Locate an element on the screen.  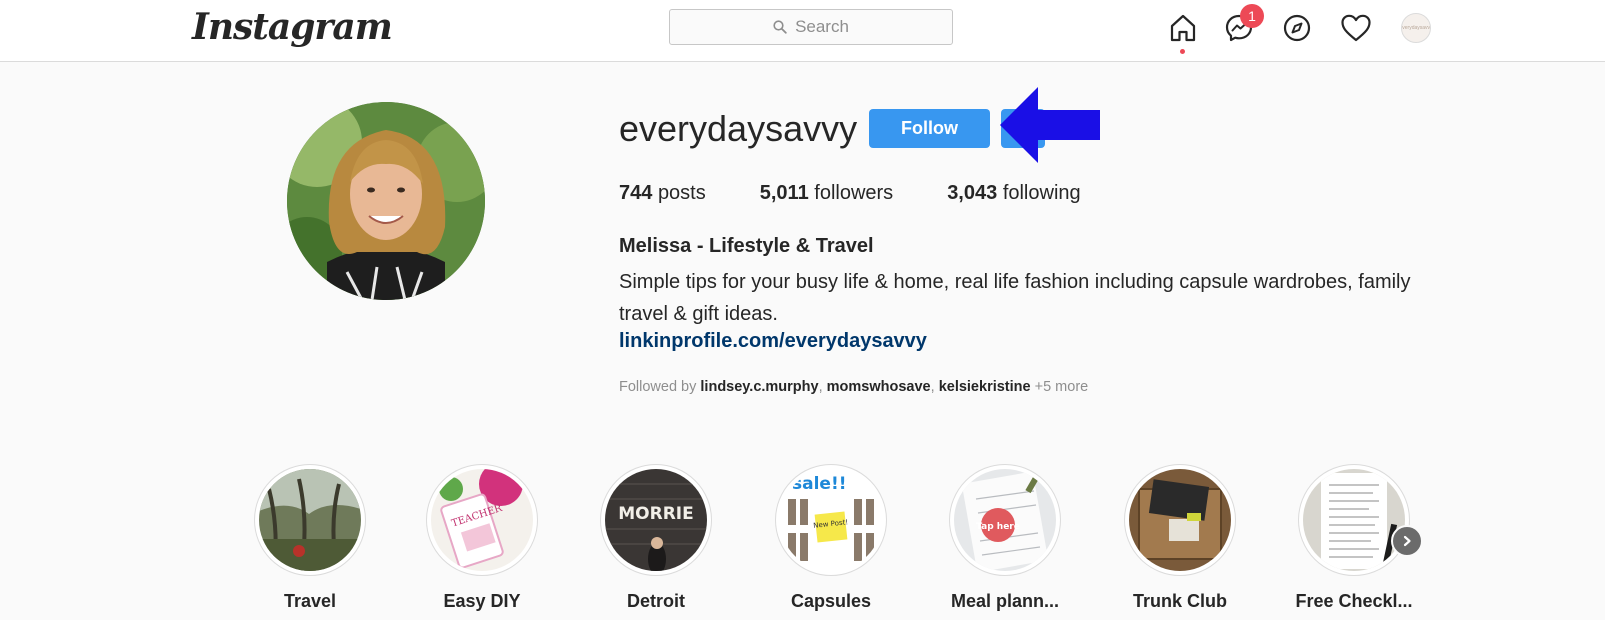
highlight-ring: sale!! New Post! is located at coordinates (831, 520).